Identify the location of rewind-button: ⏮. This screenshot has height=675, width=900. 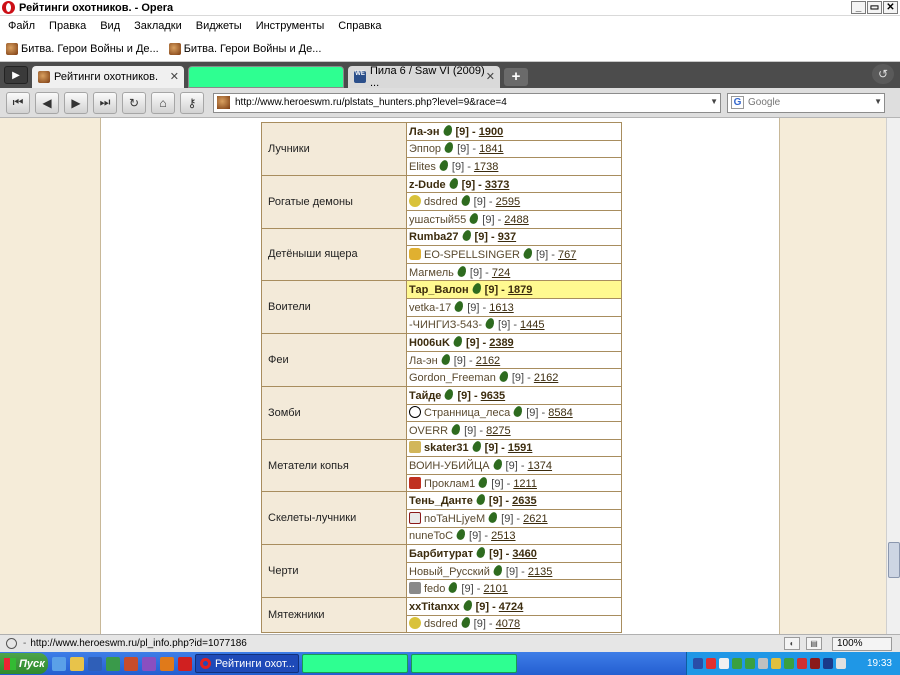
(18, 102).